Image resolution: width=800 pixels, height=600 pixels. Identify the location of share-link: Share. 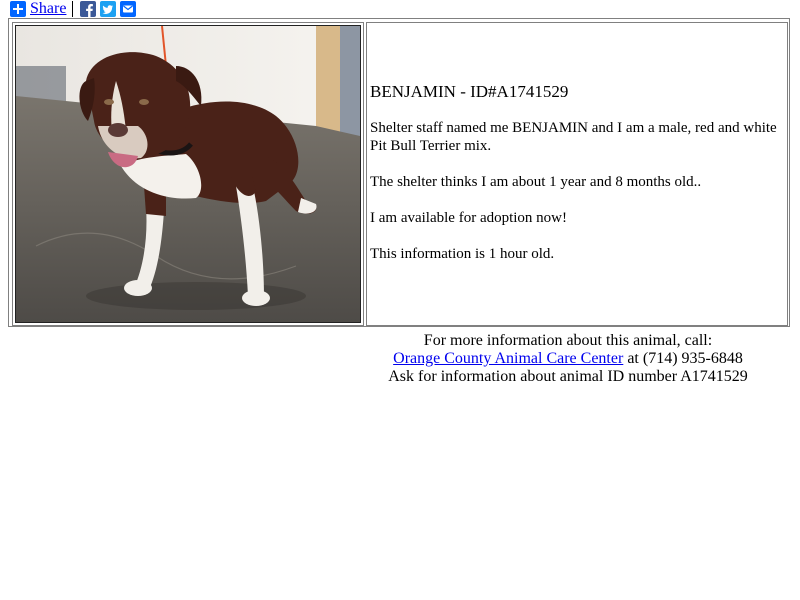
(48, 9).